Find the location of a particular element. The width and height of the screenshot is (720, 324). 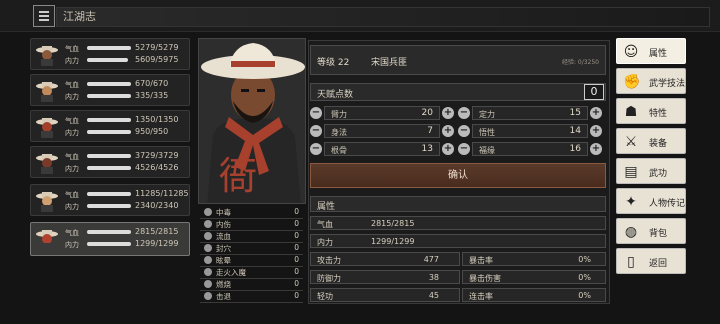

attribute-cell: 臂力 20 is located at coordinates (382, 113).